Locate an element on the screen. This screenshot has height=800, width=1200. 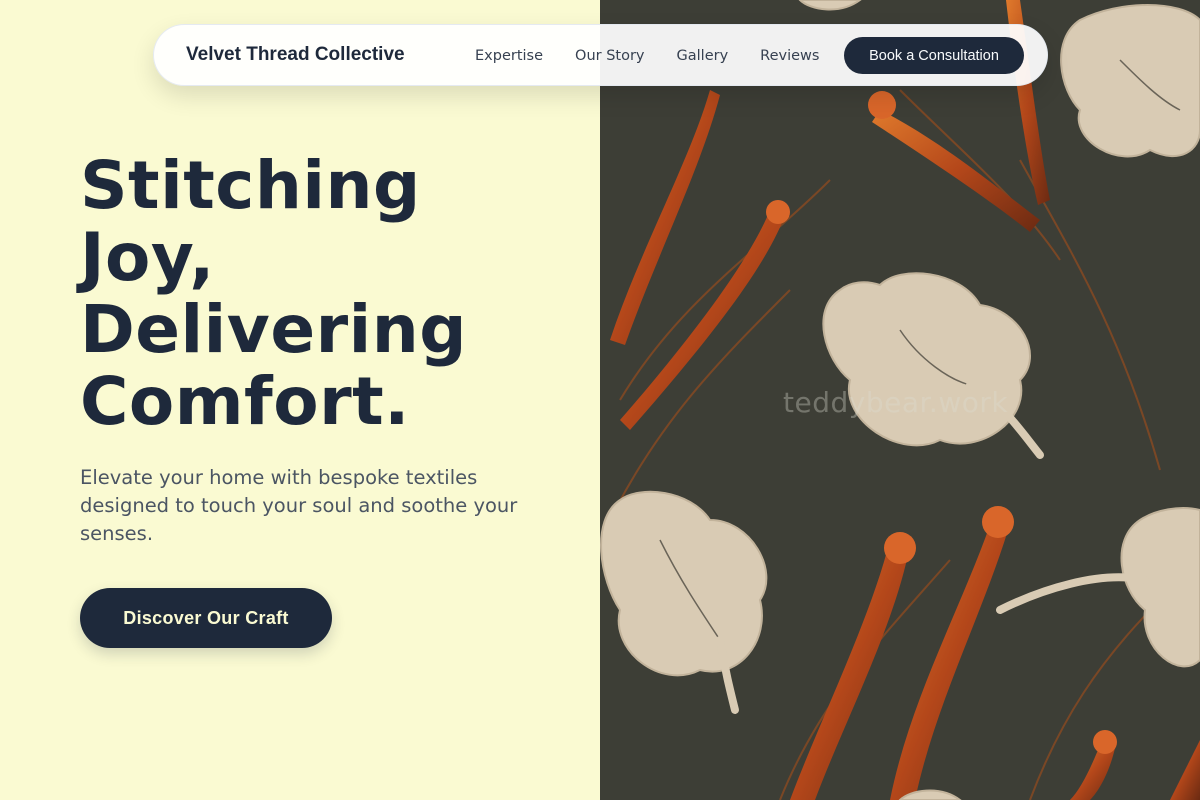
headline-line: Joy, is located at coordinates (147, 257).